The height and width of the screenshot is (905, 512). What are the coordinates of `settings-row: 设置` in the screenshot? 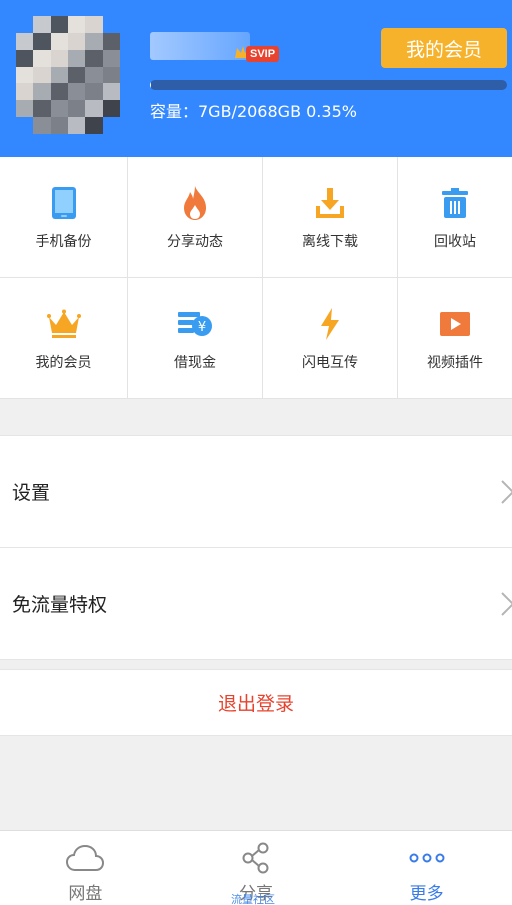 It's located at (256, 492).